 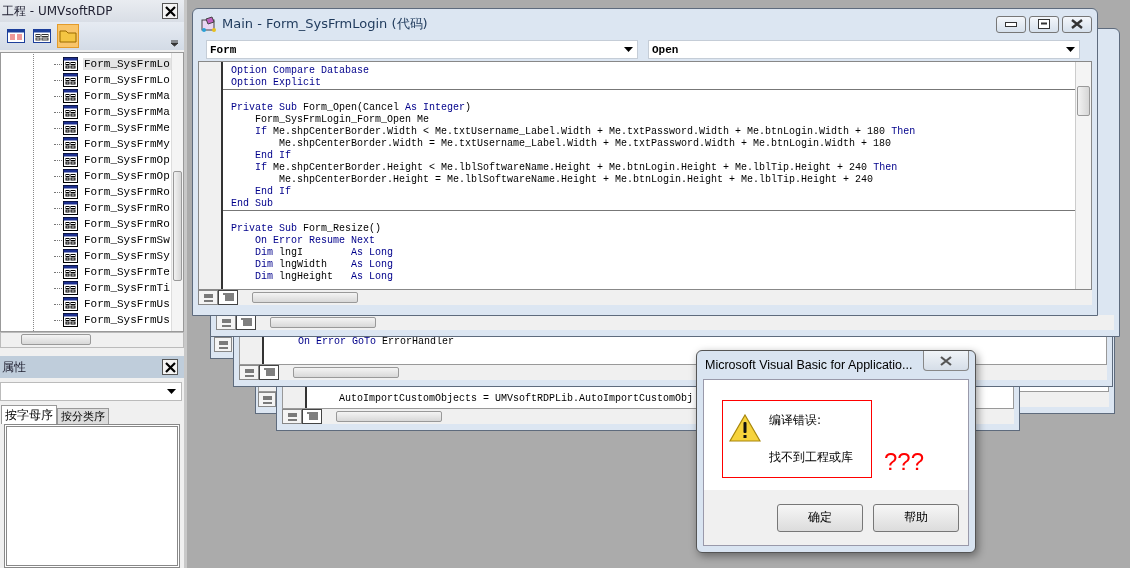 I want to click on horizontal-scrollbar, so click(x=92, y=340).